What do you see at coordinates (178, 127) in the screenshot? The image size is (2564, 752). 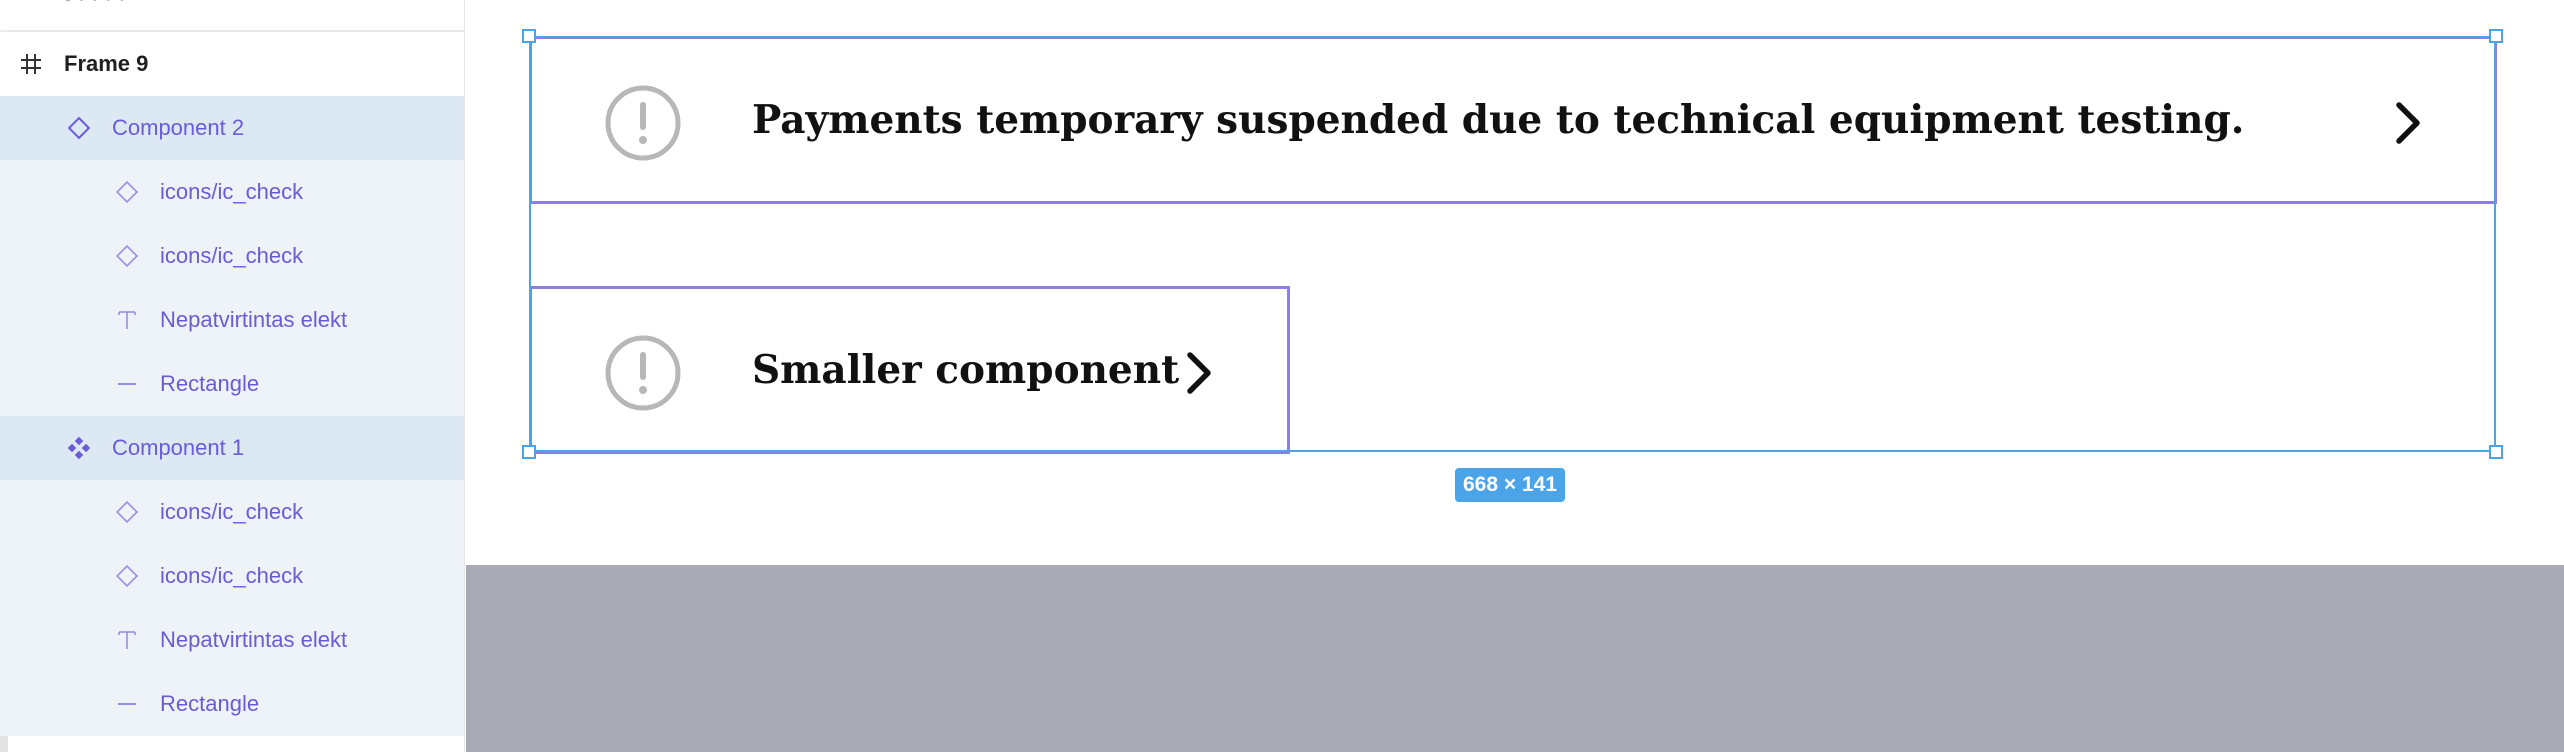 I see `layer-label: Component 2` at bounding box center [178, 127].